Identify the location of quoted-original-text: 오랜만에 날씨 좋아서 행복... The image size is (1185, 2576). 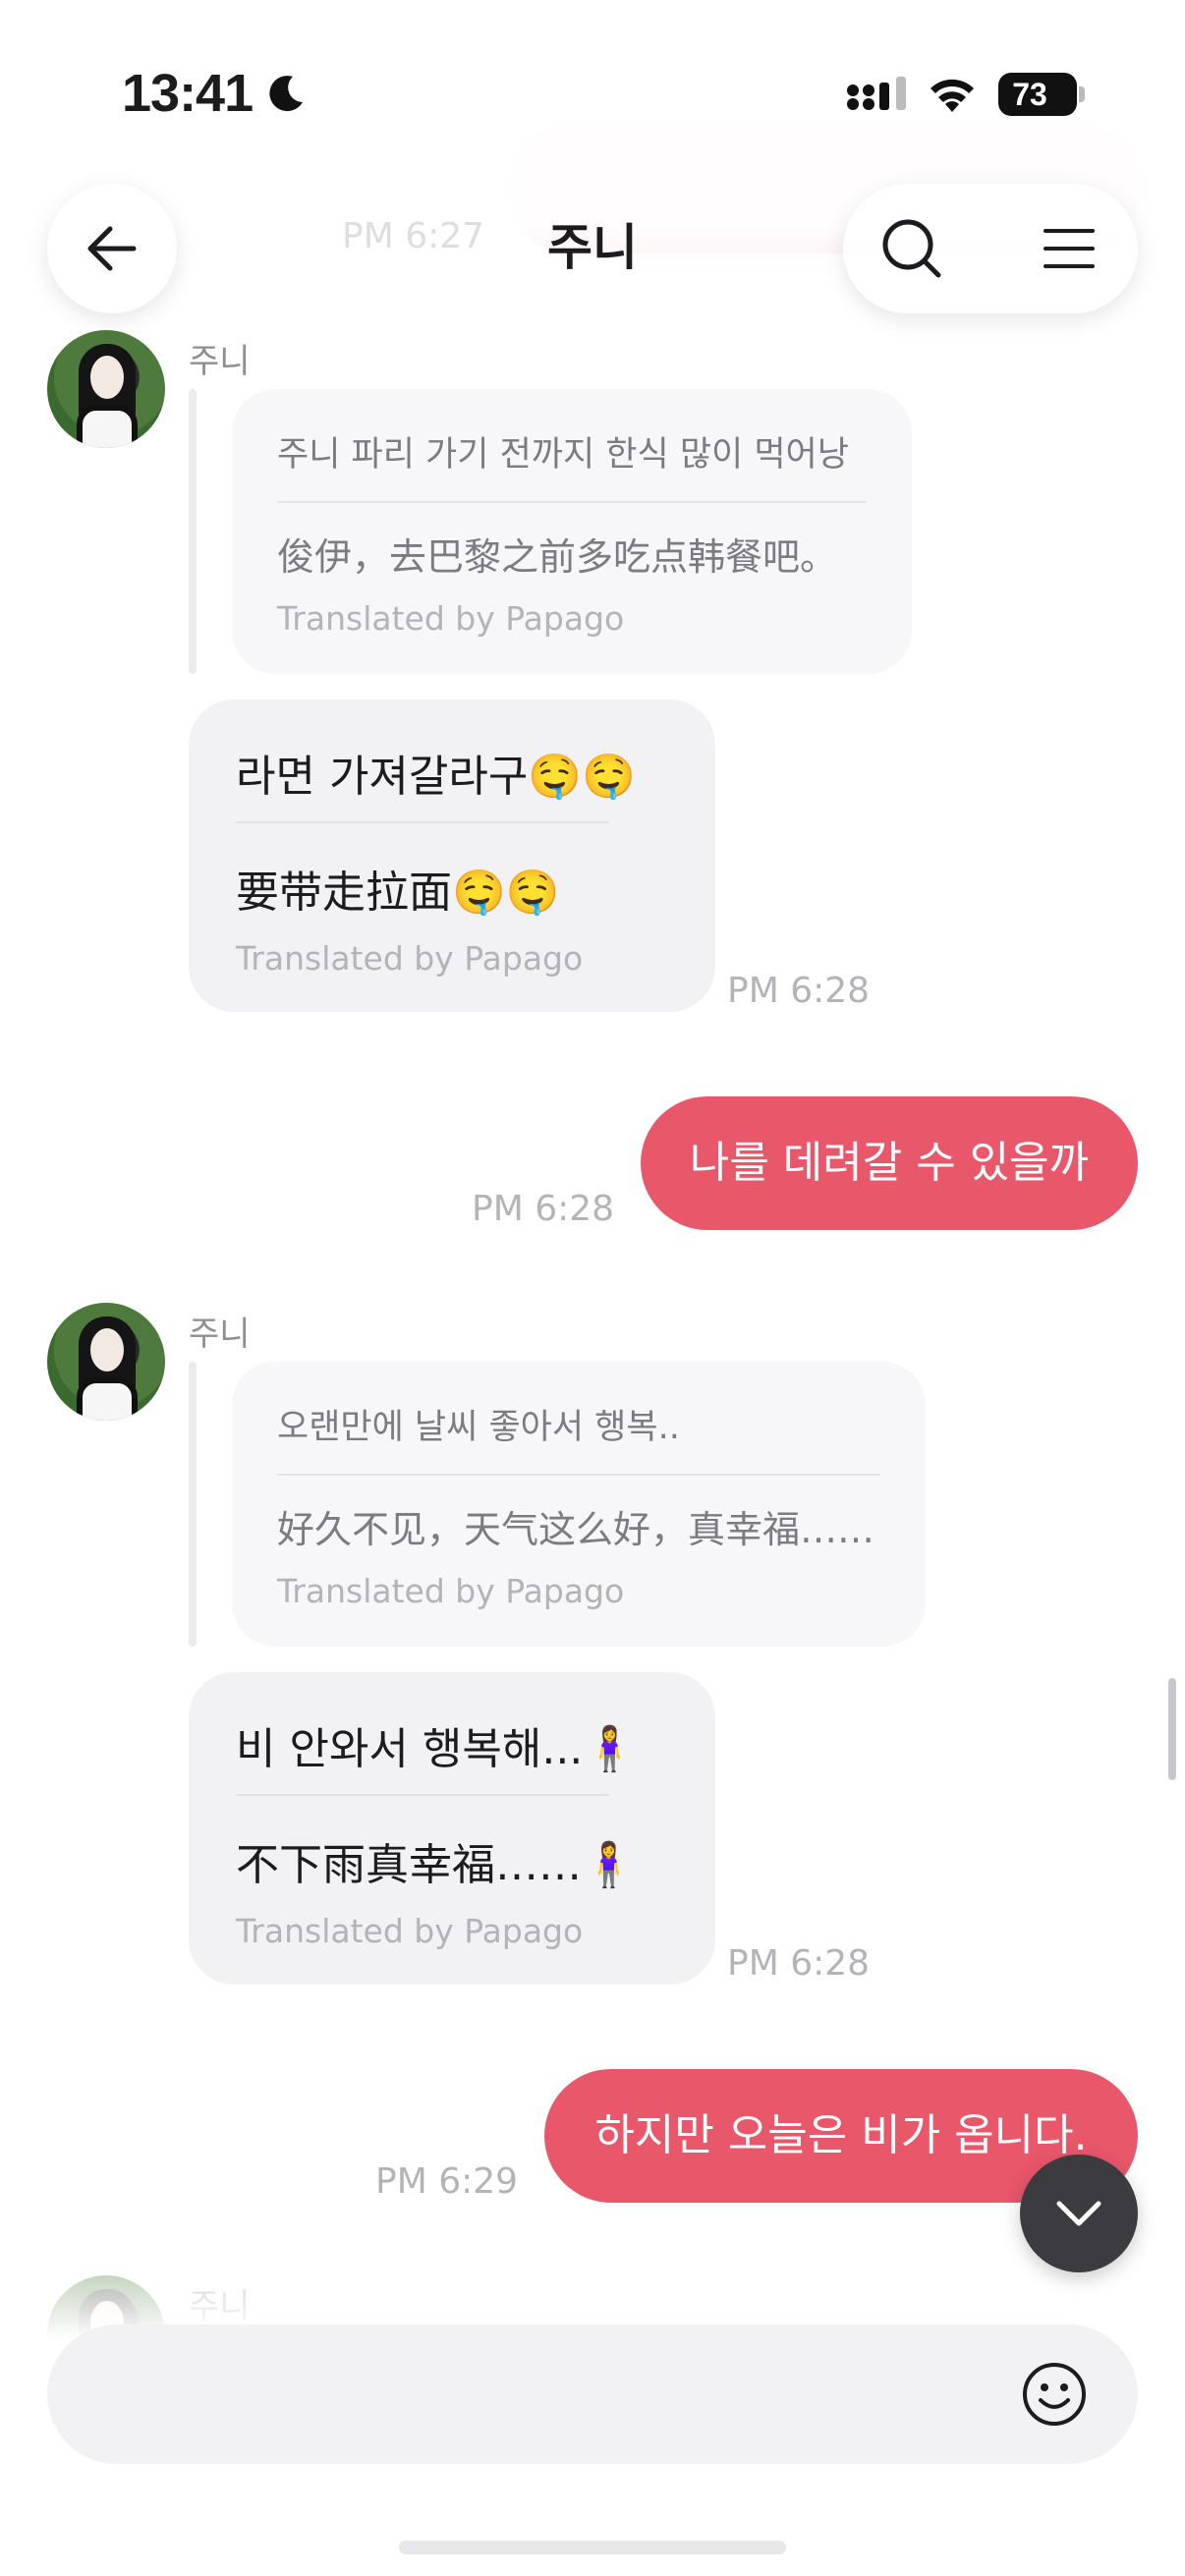
(479, 1427).